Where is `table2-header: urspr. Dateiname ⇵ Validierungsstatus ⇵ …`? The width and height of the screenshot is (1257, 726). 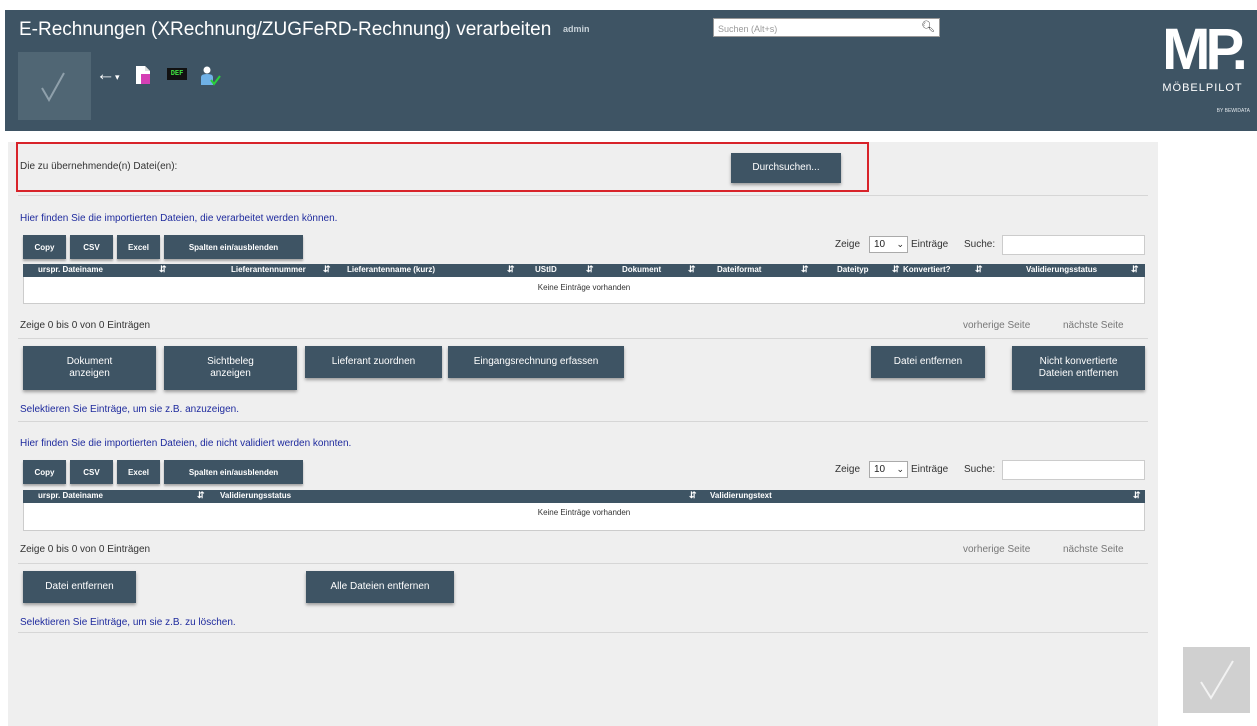 table2-header: urspr. Dateiname ⇵ Validierungsstatus ⇵ … is located at coordinates (584, 496).